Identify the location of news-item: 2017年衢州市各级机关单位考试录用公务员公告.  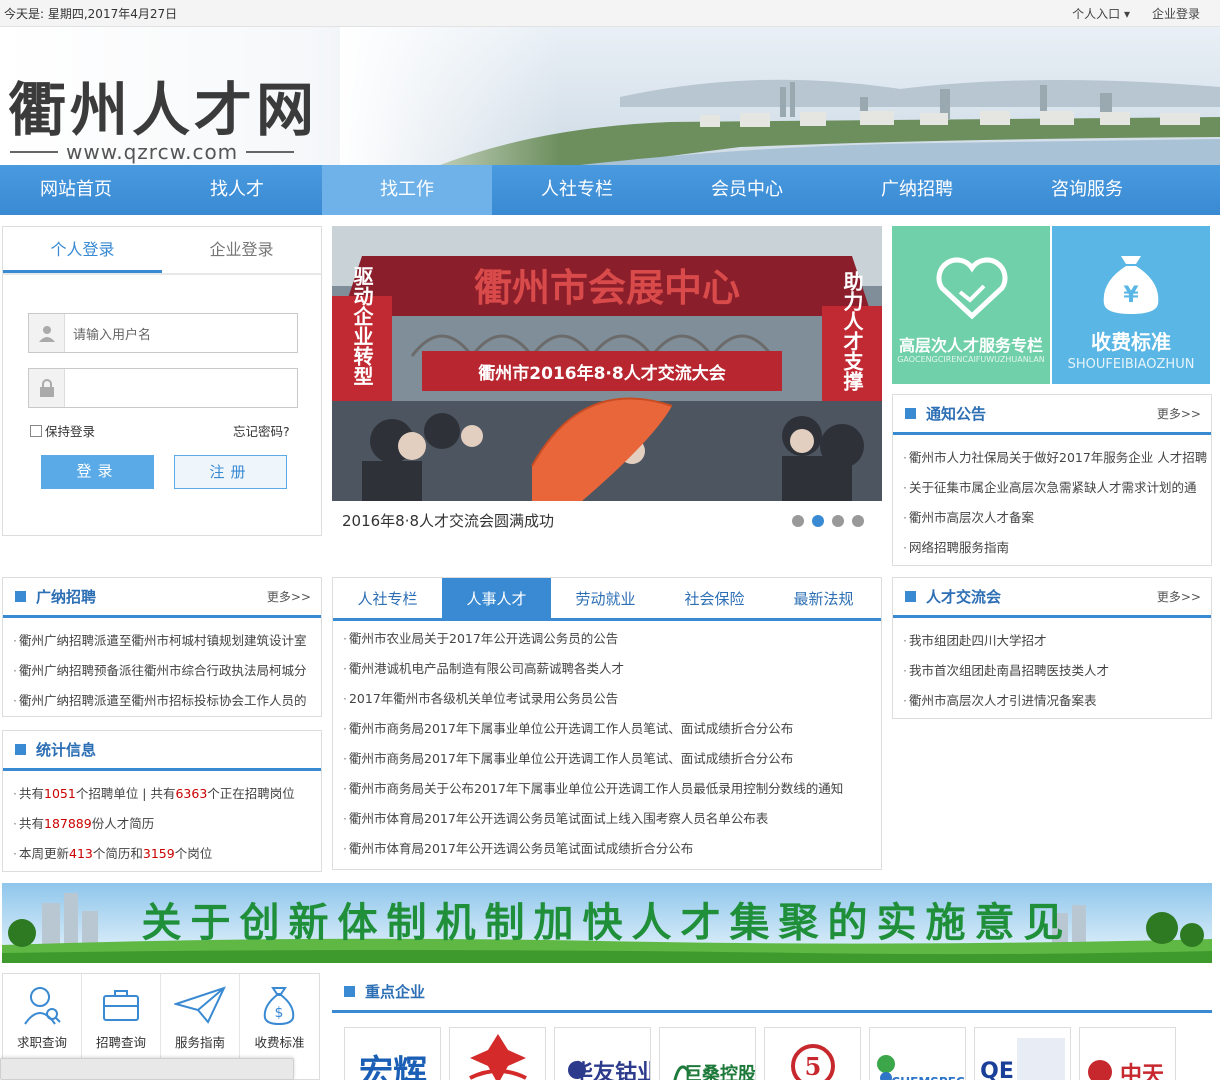
(612, 699).